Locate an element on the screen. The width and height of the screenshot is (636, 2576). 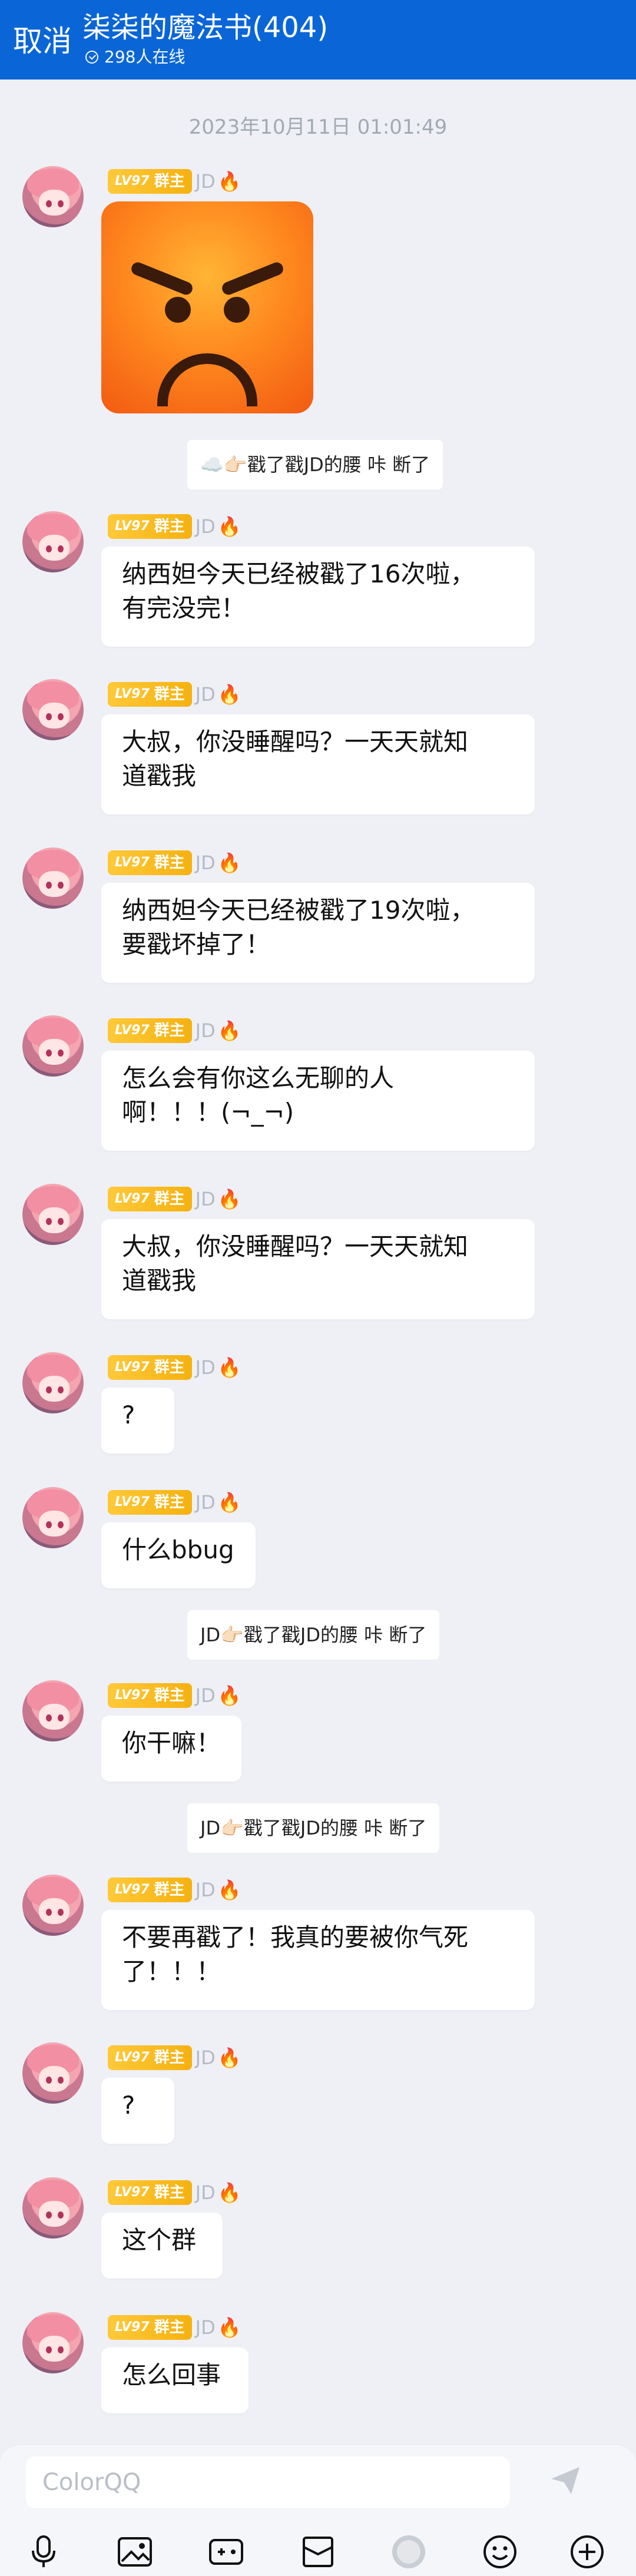
box-icon is located at coordinates (318, 2552).